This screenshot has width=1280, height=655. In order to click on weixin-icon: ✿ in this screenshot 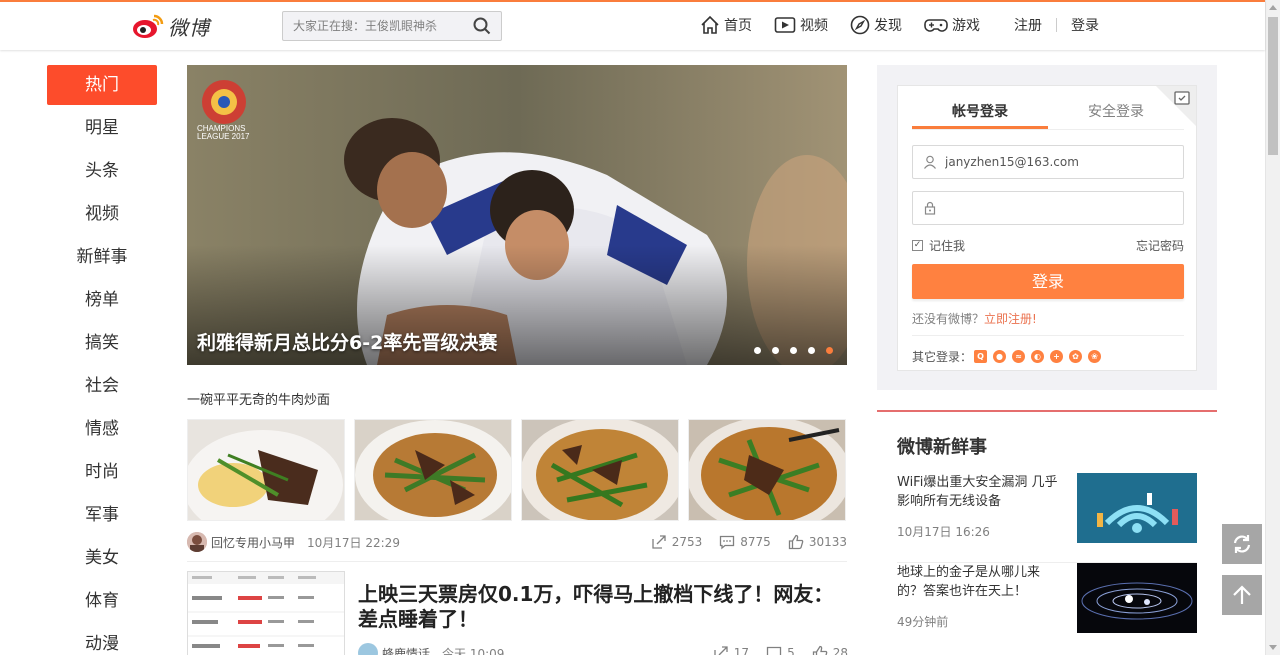, I will do `click(1076, 356)`.